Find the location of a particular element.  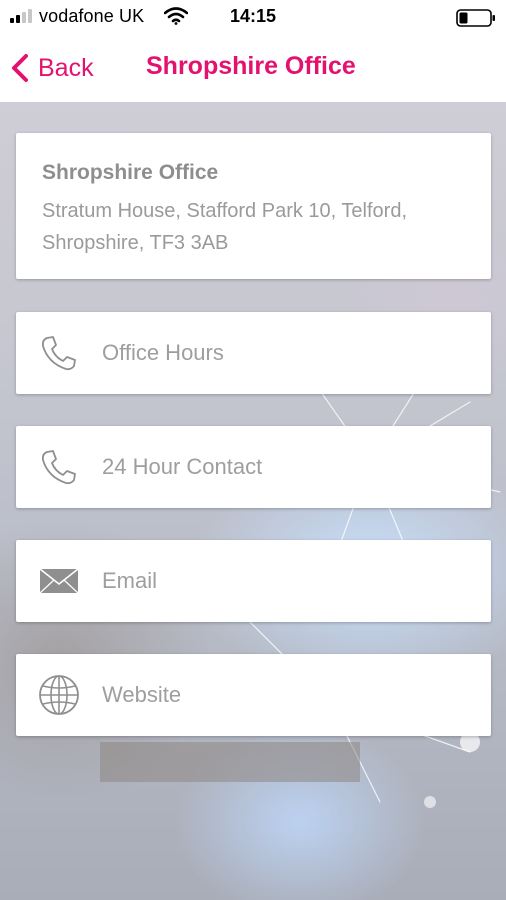

24-hour-contact-button: 24 Hour Contact is located at coordinates (253, 467).